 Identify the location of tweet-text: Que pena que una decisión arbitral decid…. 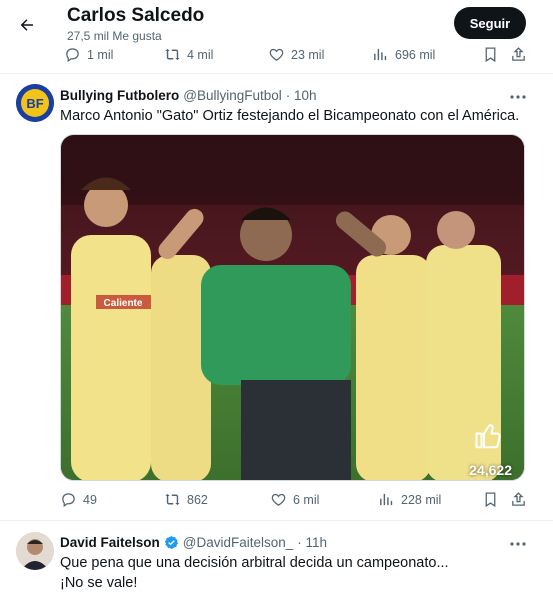
(295, 573).